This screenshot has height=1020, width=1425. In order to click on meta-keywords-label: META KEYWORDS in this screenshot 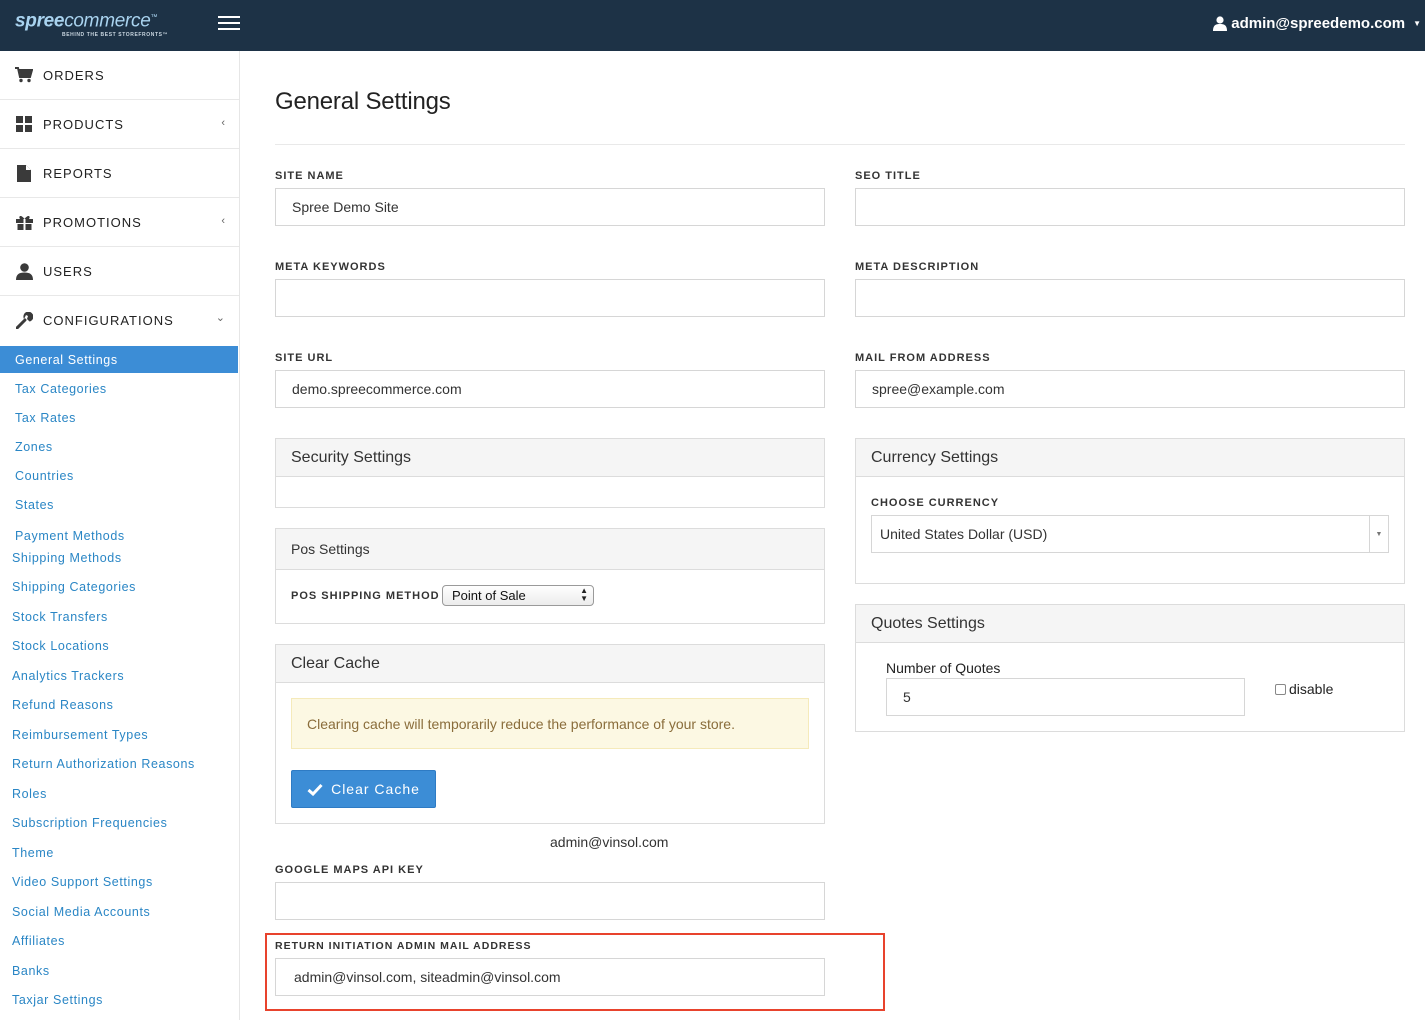, I will do `click(330, 267)`.